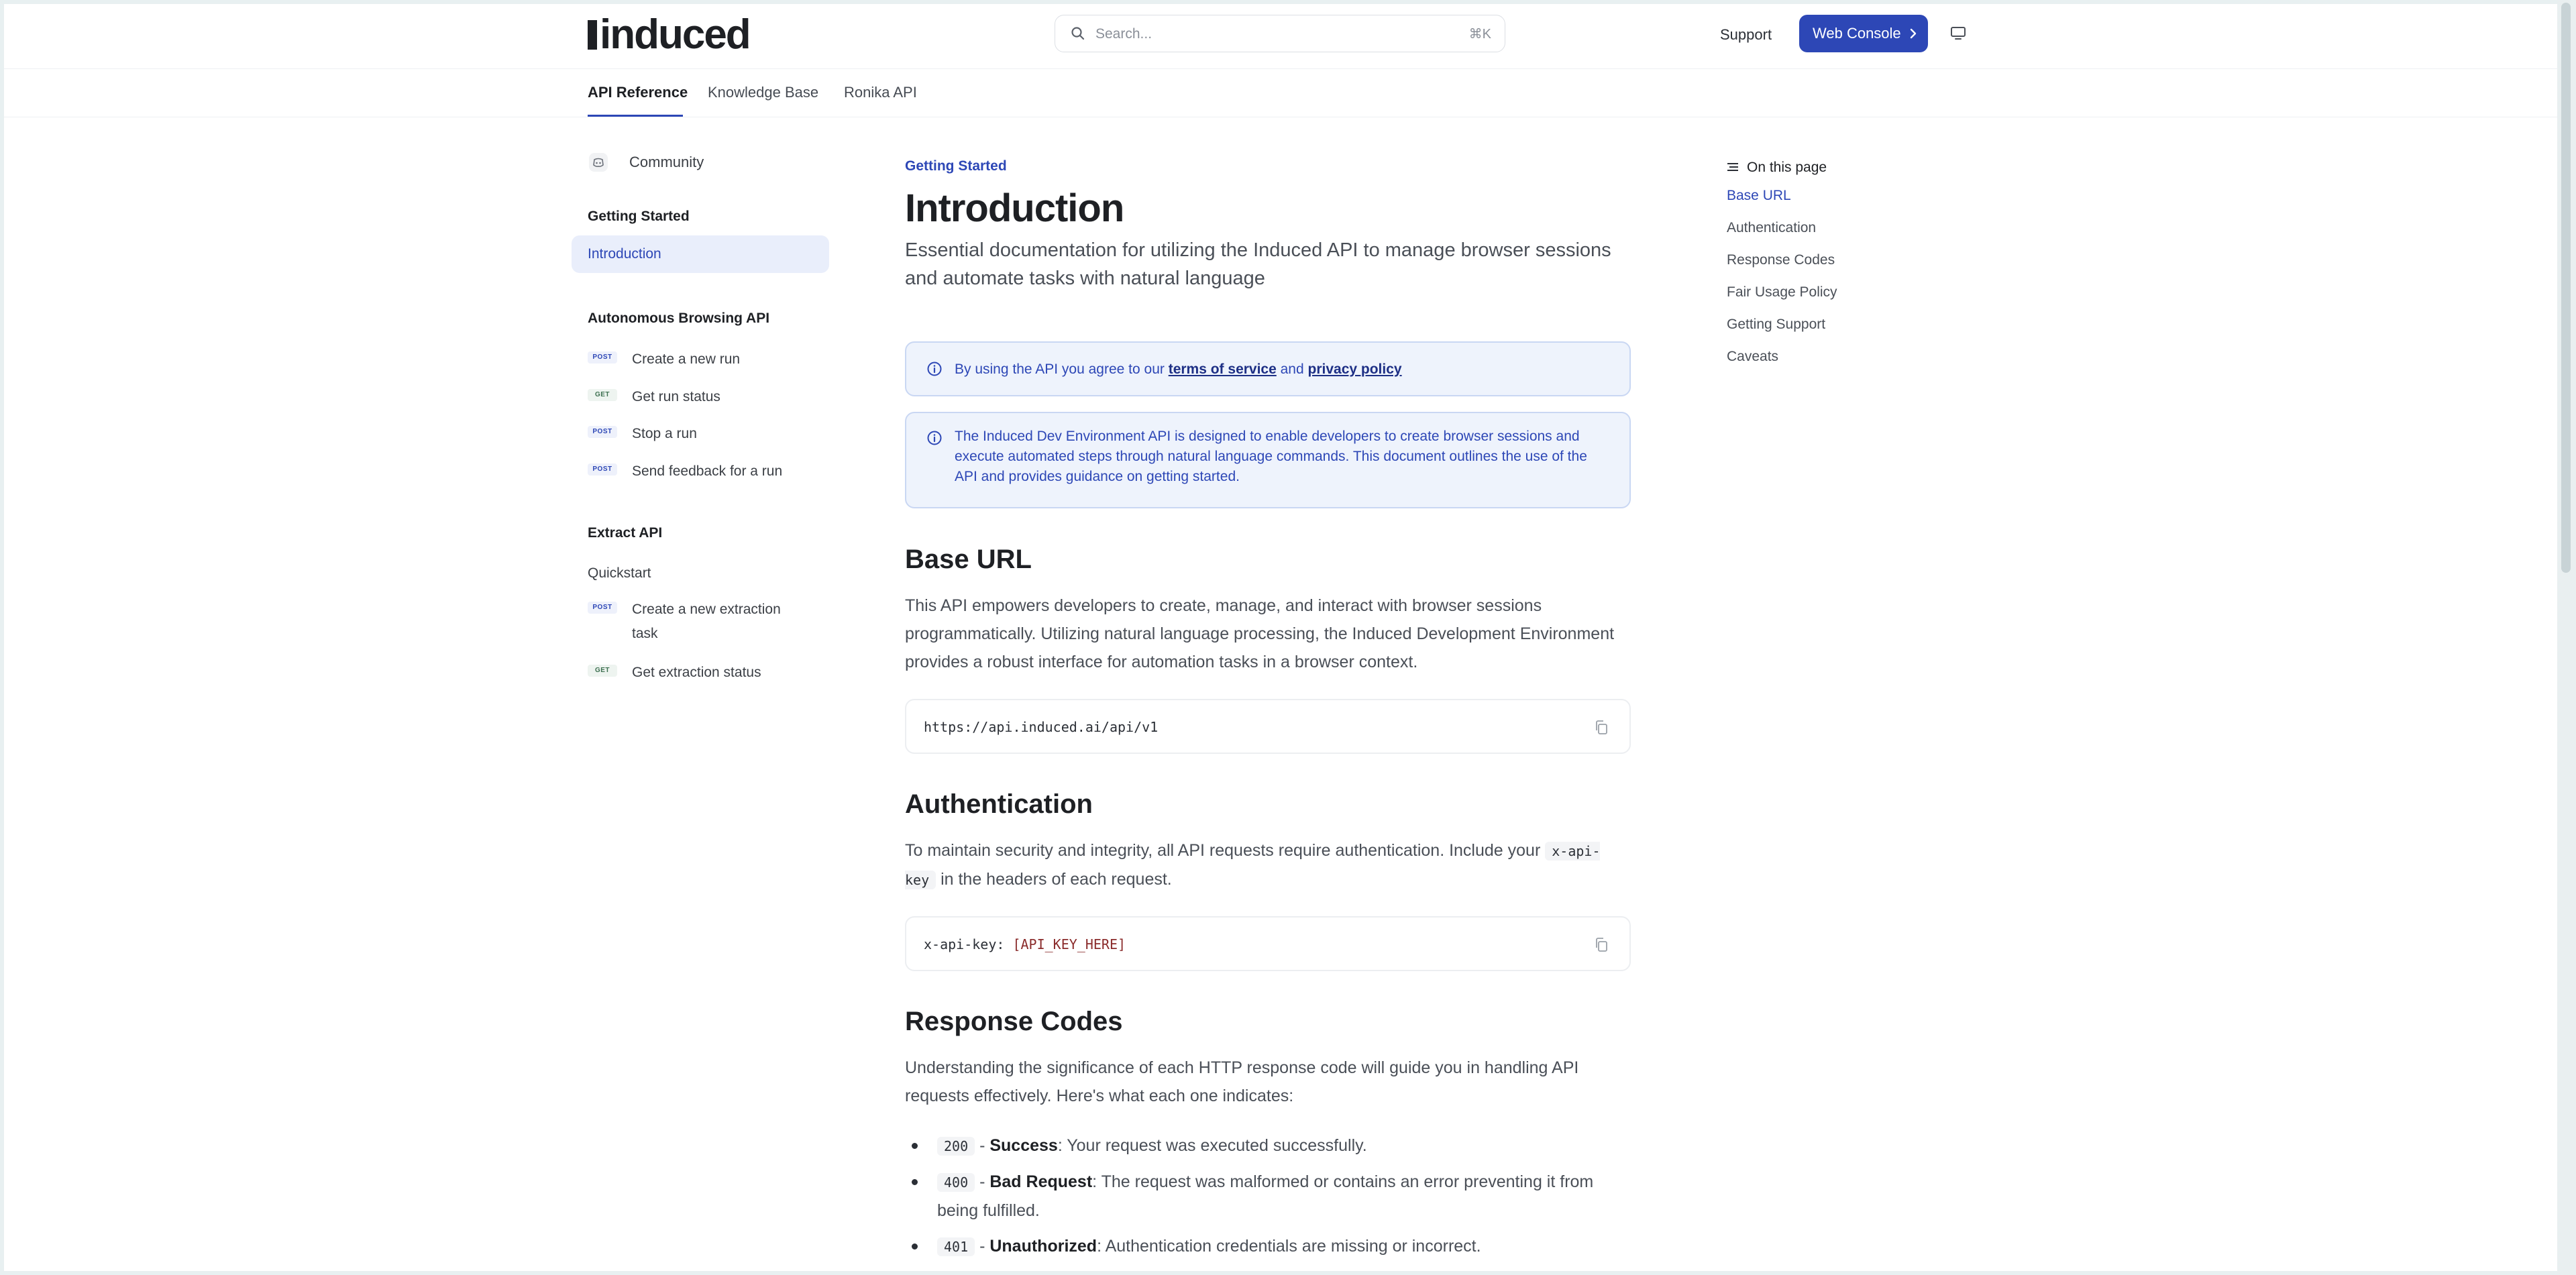  Describe the element at coordinates (624, 254) in the screenshot. I see `sidebar-item-label: Introduction` at that location.